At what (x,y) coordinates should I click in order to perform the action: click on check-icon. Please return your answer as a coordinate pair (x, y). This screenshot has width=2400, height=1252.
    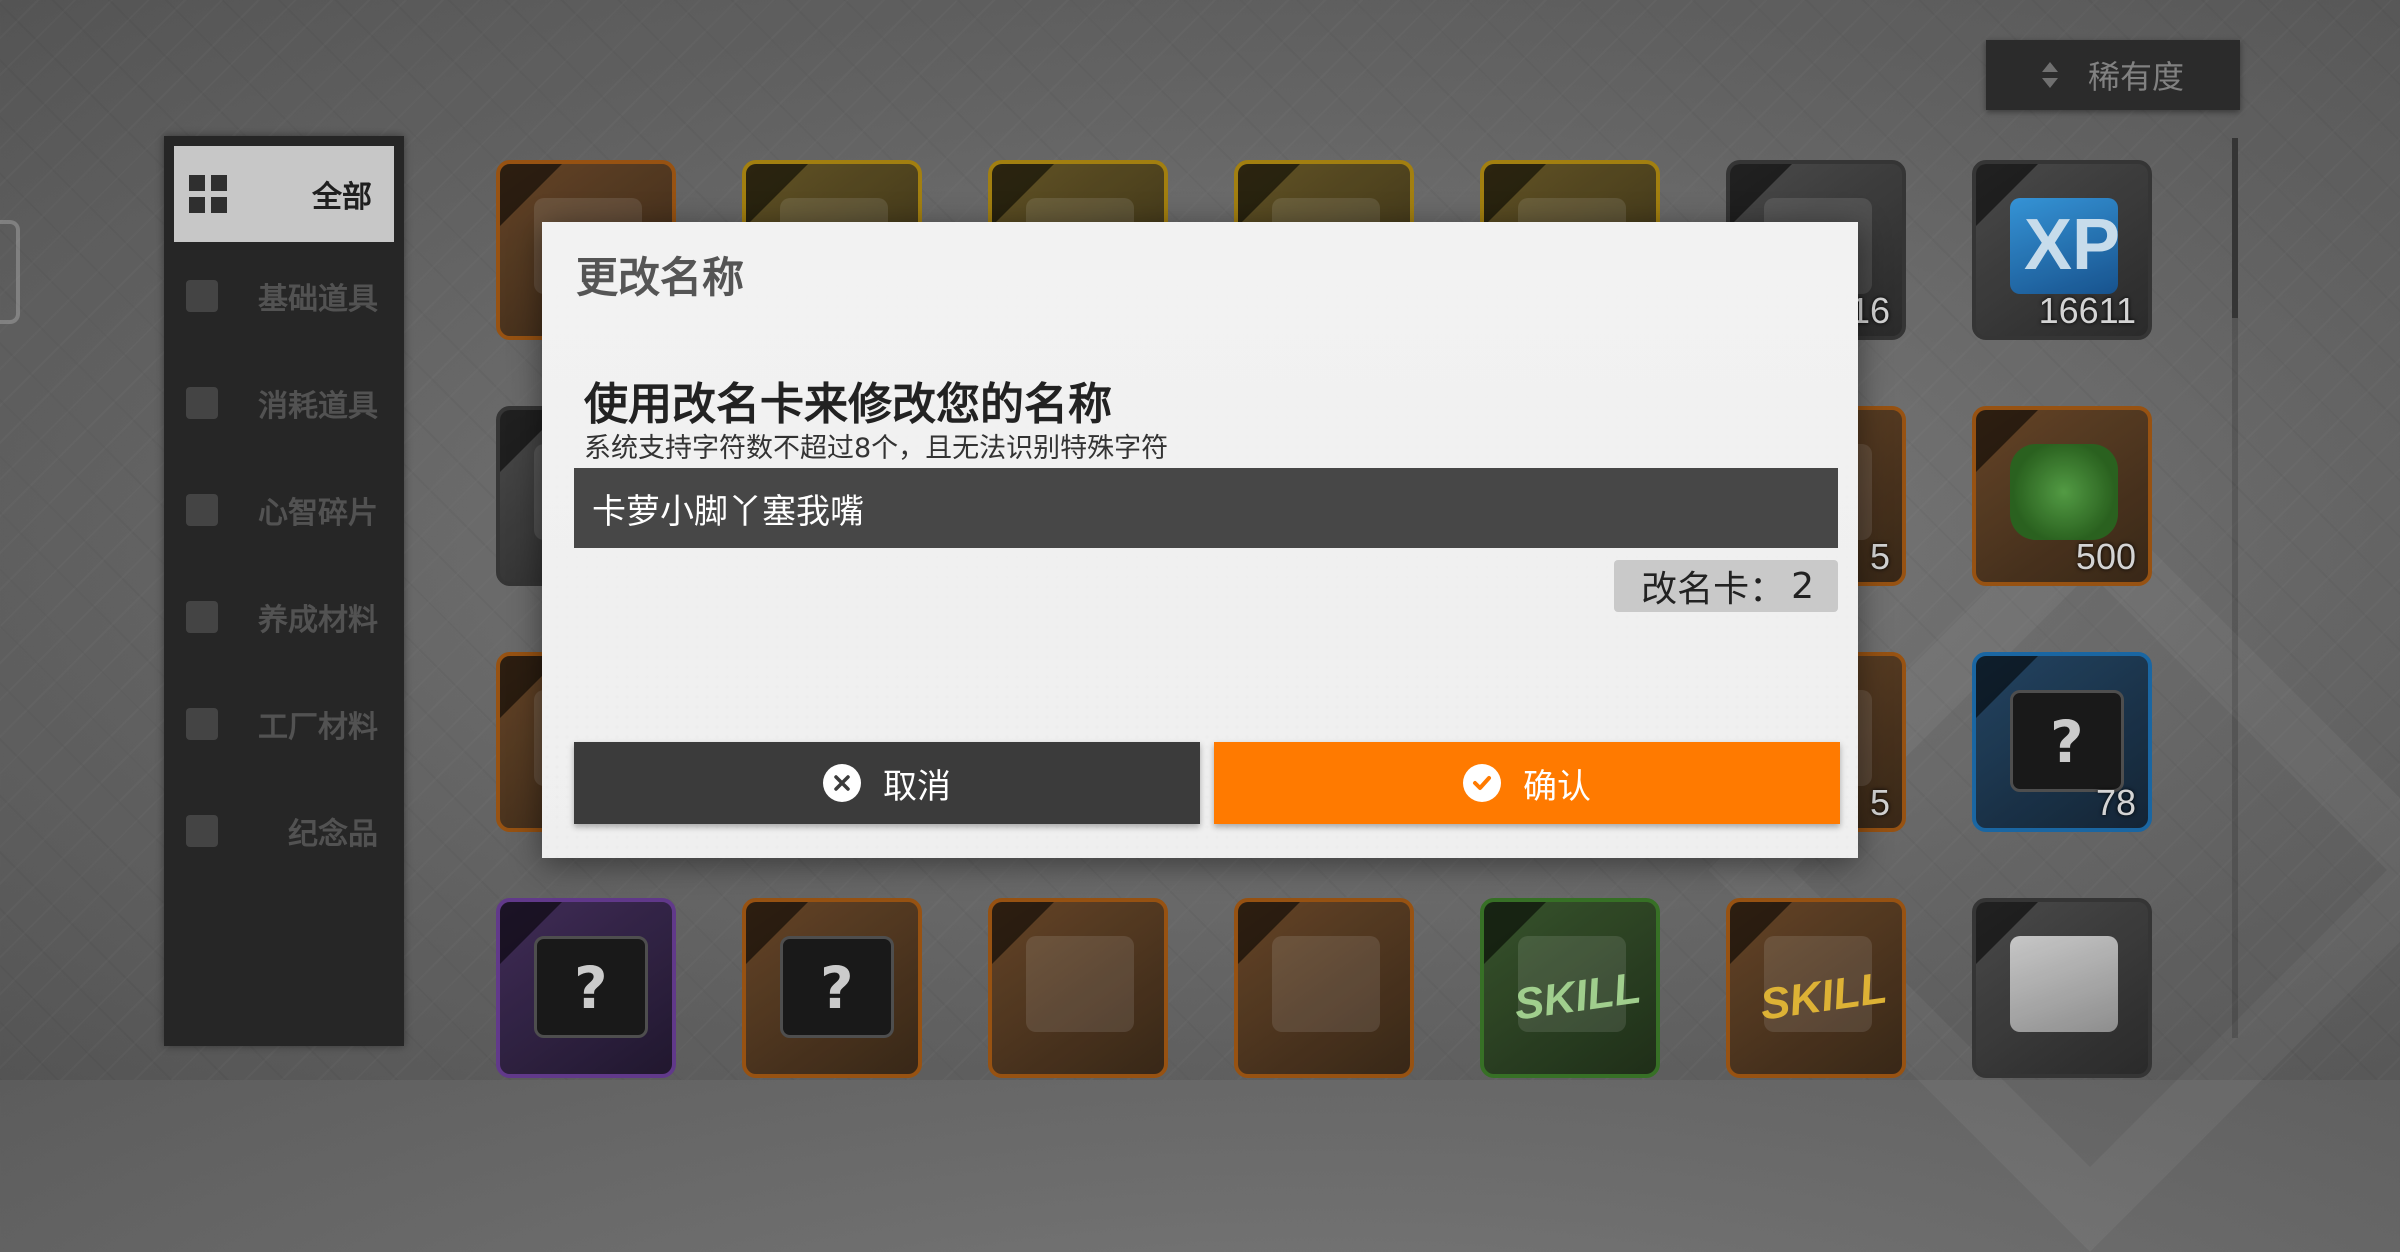
    Looking at the image, I should click on (1482, 783).